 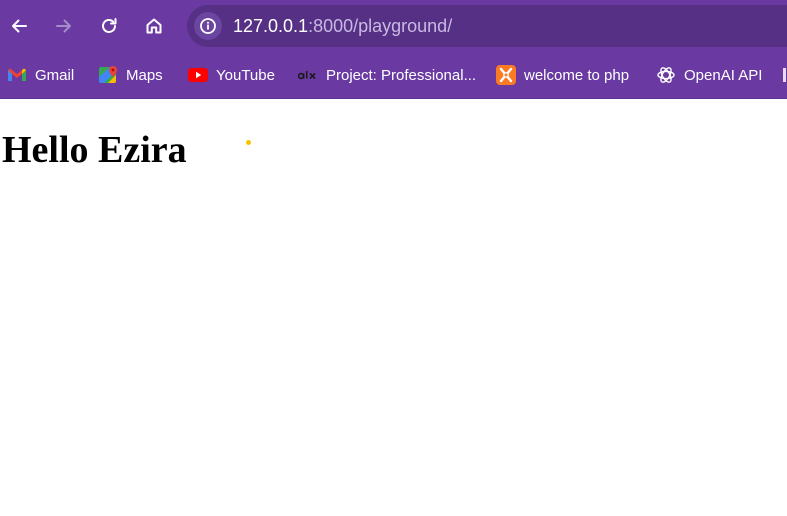 I want to click on home-icon, so click(x=154, y=26).